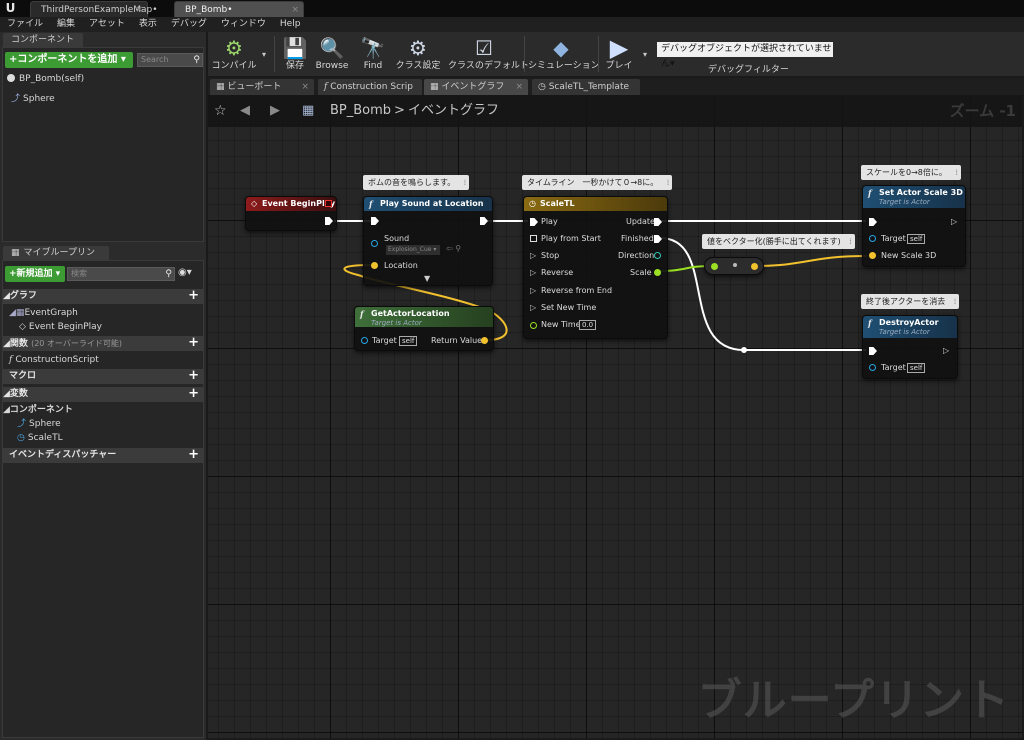 This screenshot has width=1024, height=740. Describe the element at coordinates (370, 87) in the screenshot. I see `tab-construction-script: f Construction Scrip` at that location.